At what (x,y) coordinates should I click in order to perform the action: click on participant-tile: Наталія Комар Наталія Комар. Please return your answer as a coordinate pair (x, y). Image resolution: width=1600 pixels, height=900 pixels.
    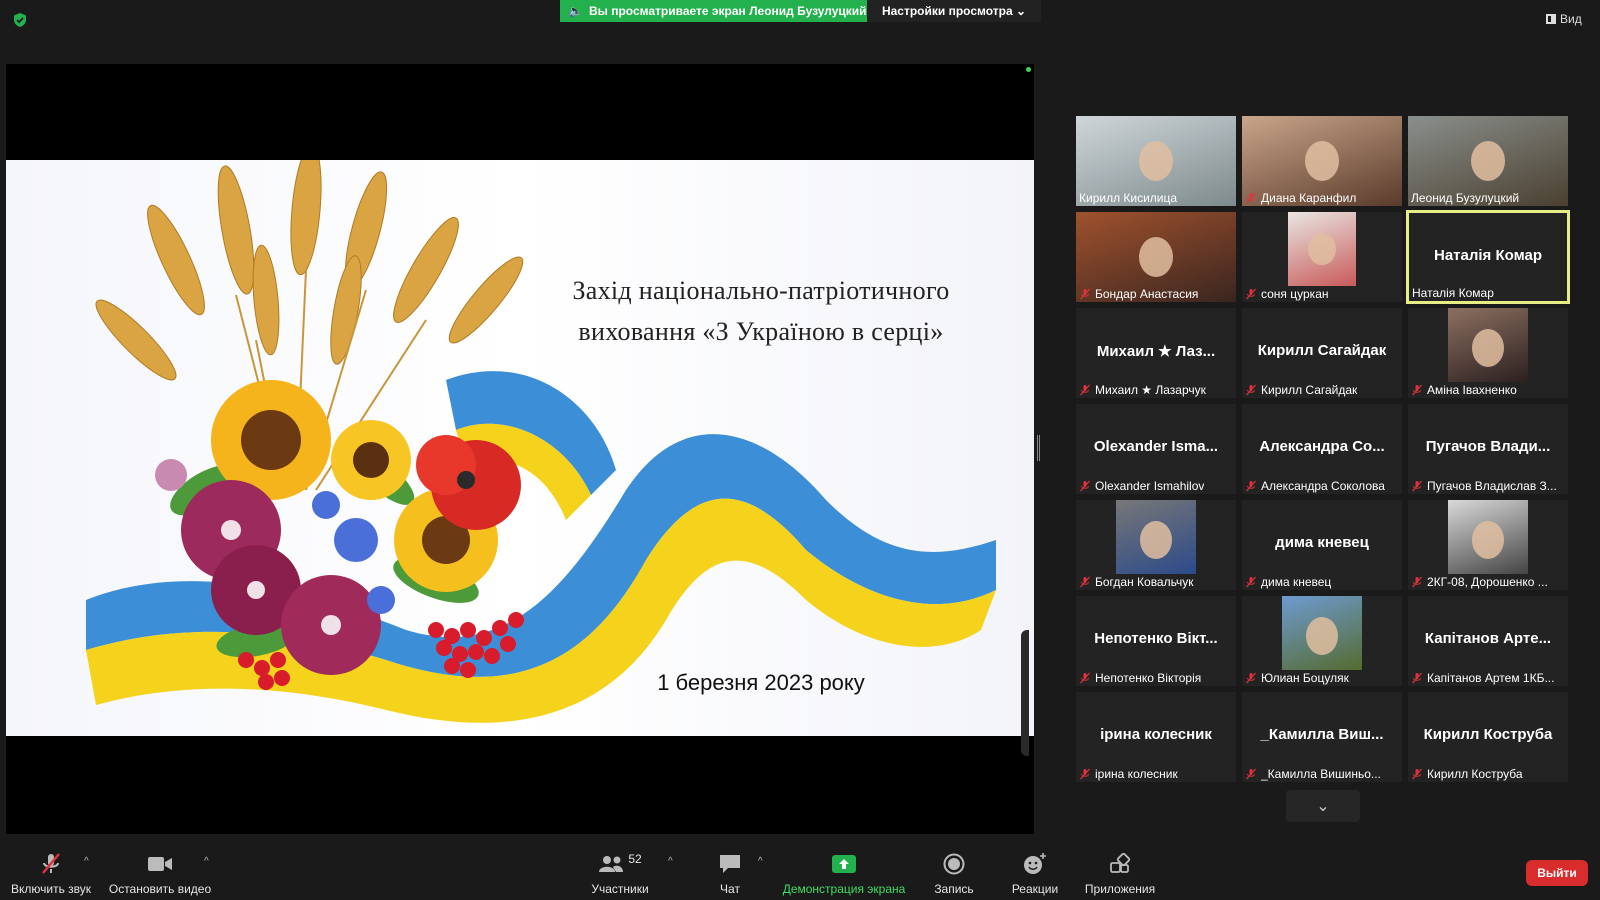
    Looking at the image, I should click on (1488, 257).